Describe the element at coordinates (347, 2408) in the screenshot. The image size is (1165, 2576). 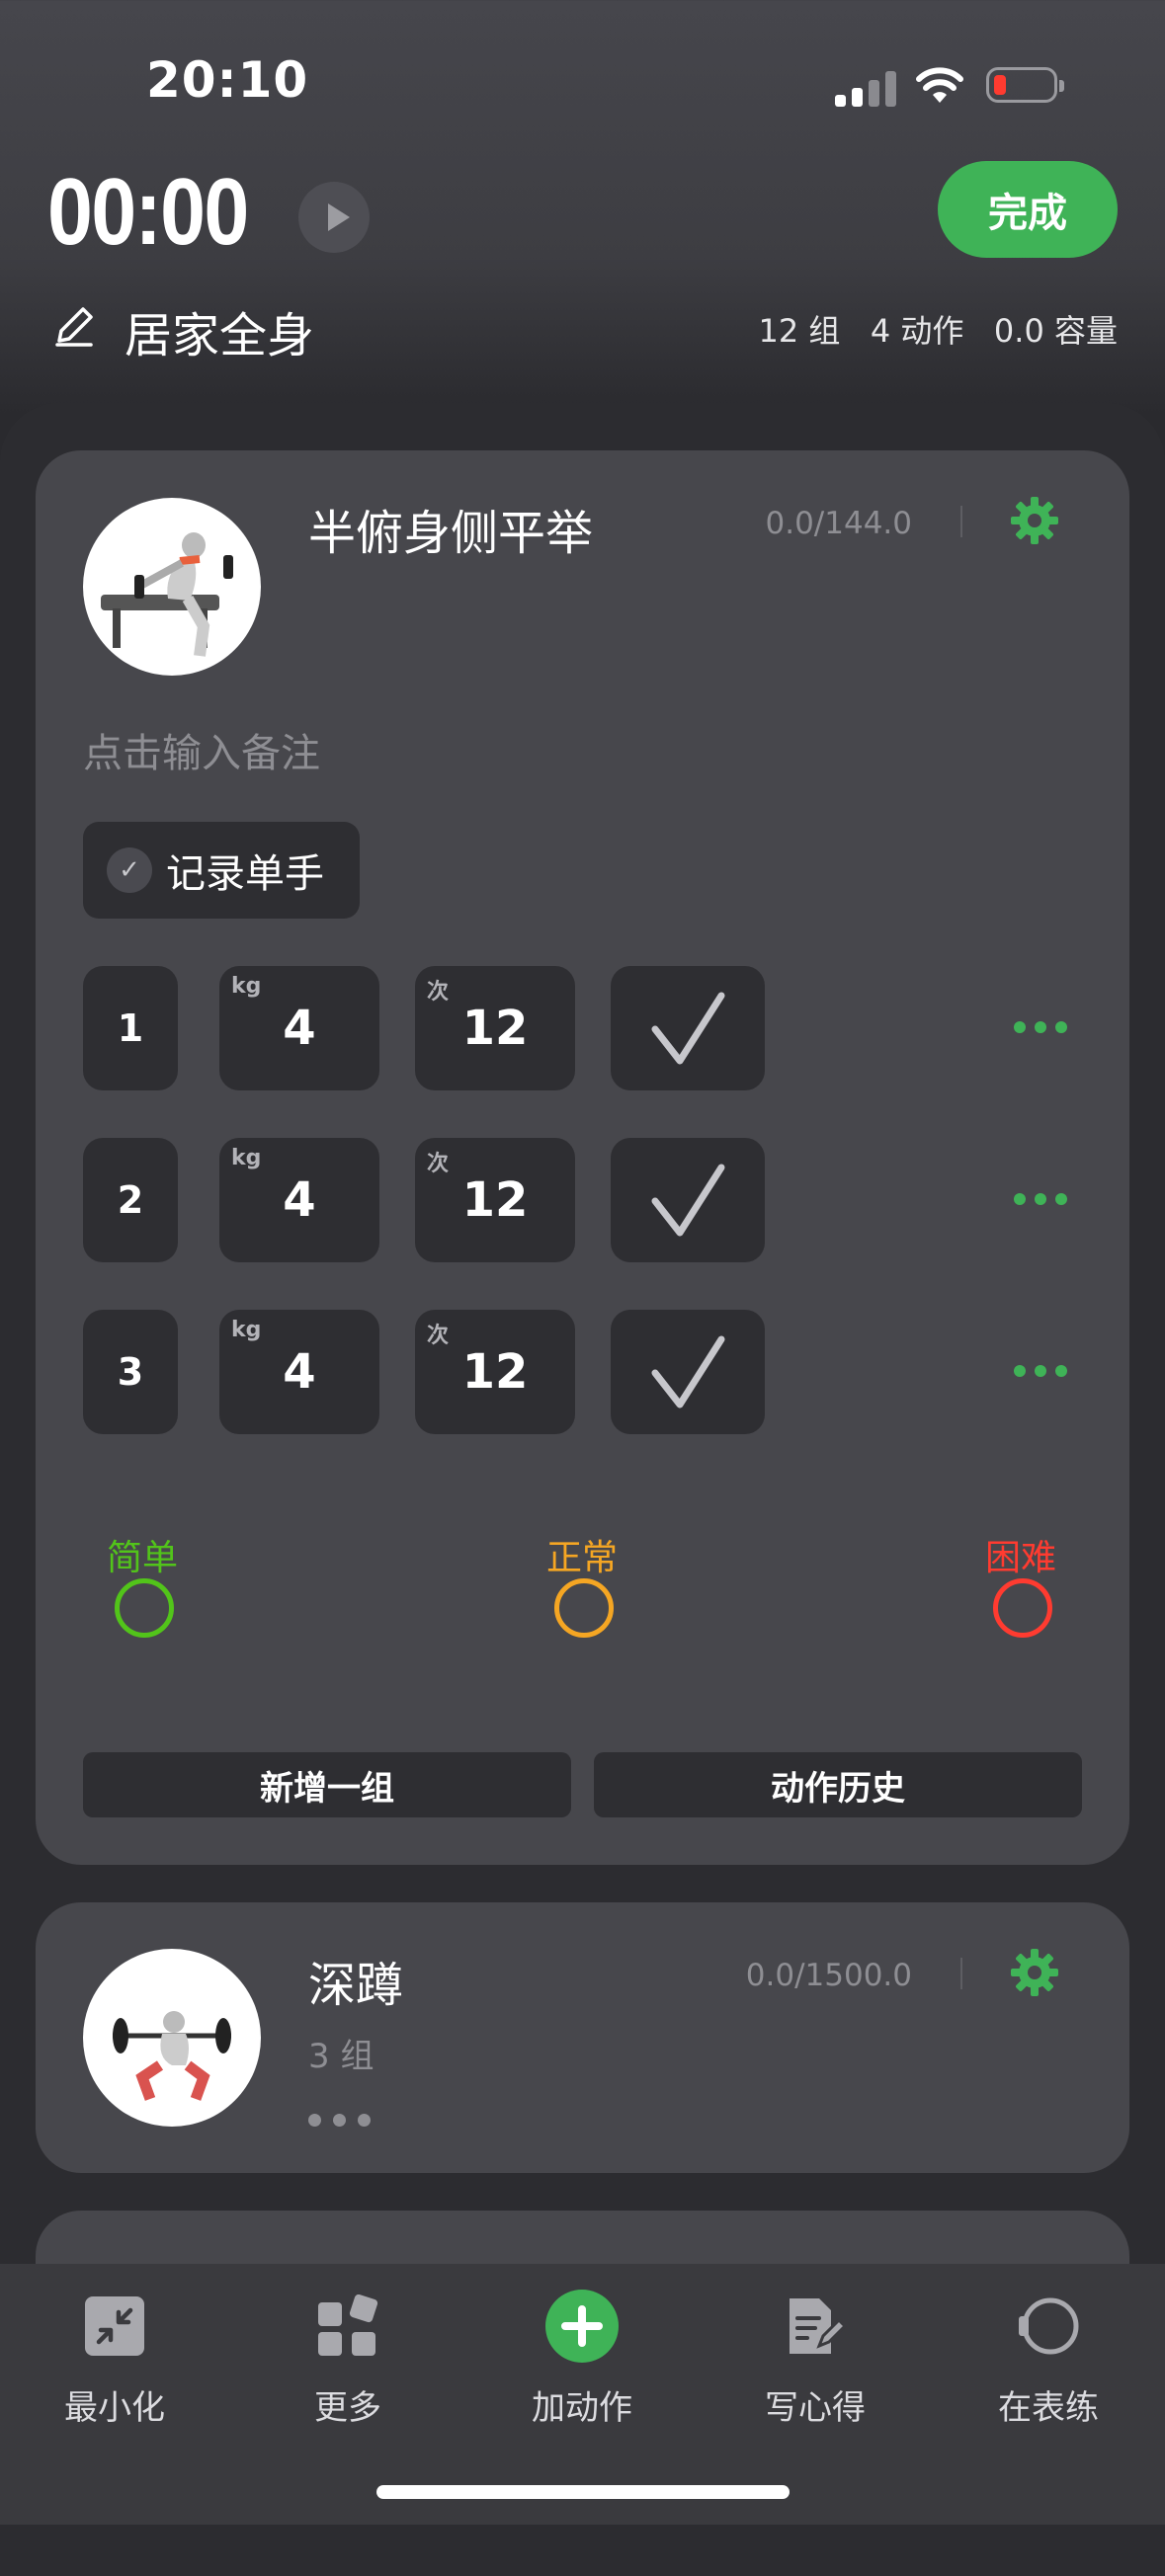
I see `tab-label: 更多` at that location.